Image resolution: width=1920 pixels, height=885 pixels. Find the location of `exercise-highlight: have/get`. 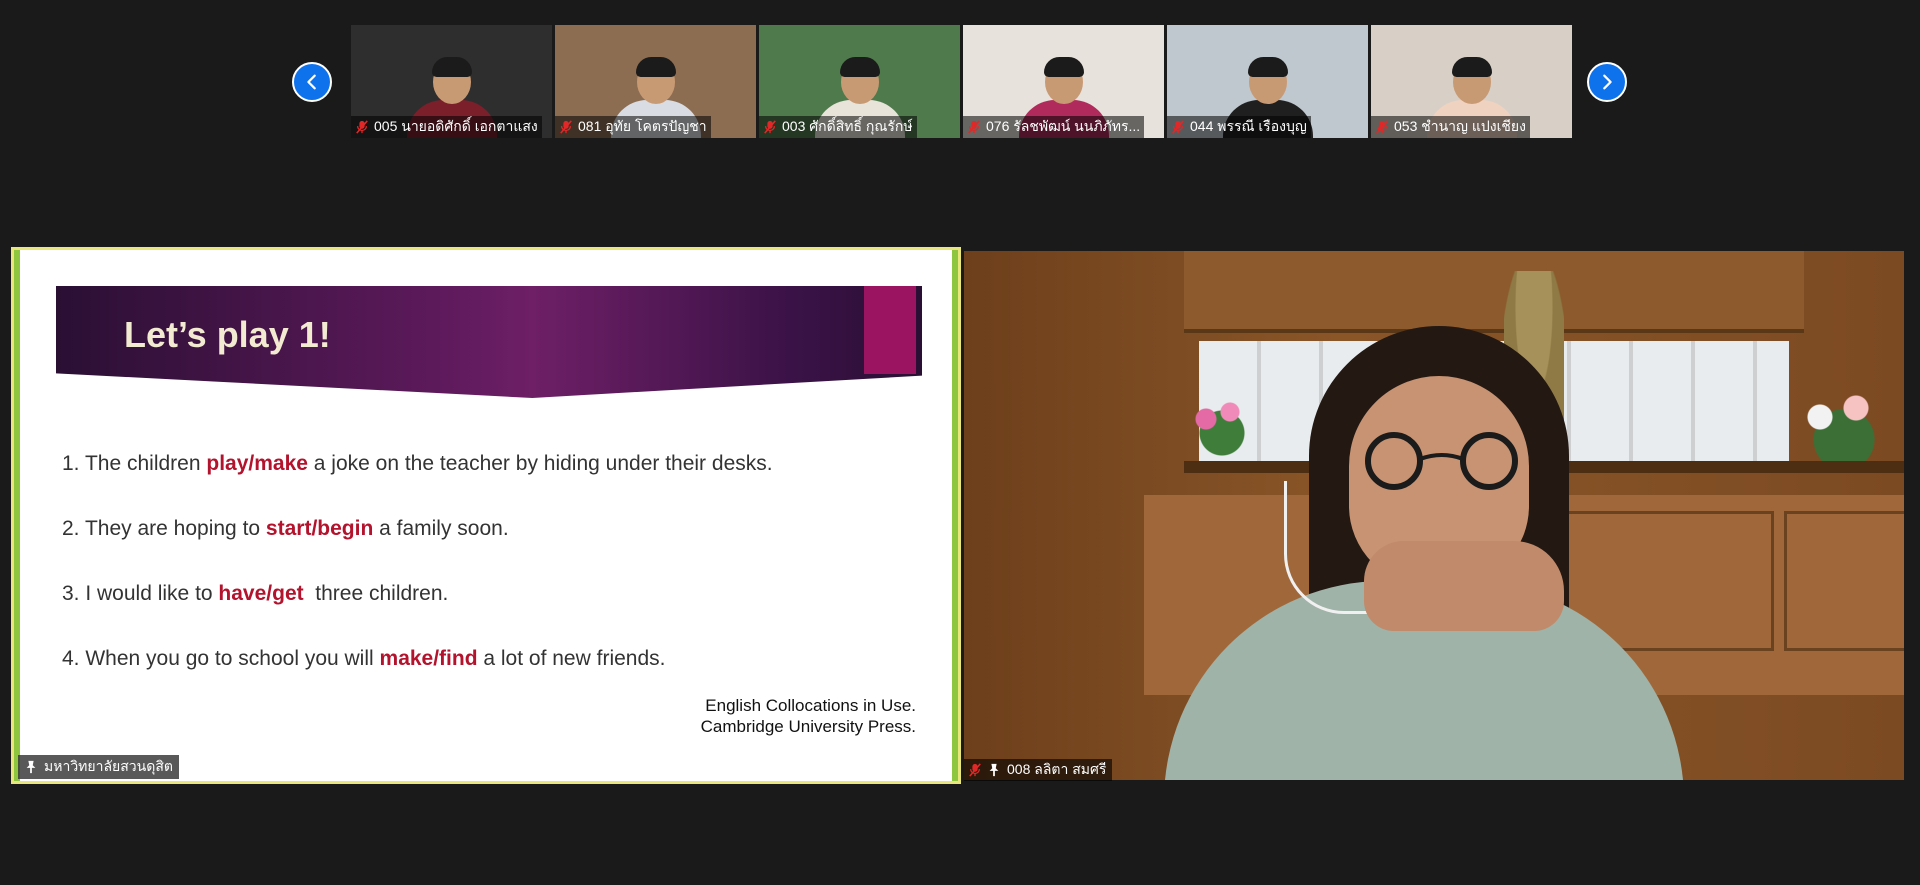

exercise-highlight: have/get is located at coordinates (261, 593).